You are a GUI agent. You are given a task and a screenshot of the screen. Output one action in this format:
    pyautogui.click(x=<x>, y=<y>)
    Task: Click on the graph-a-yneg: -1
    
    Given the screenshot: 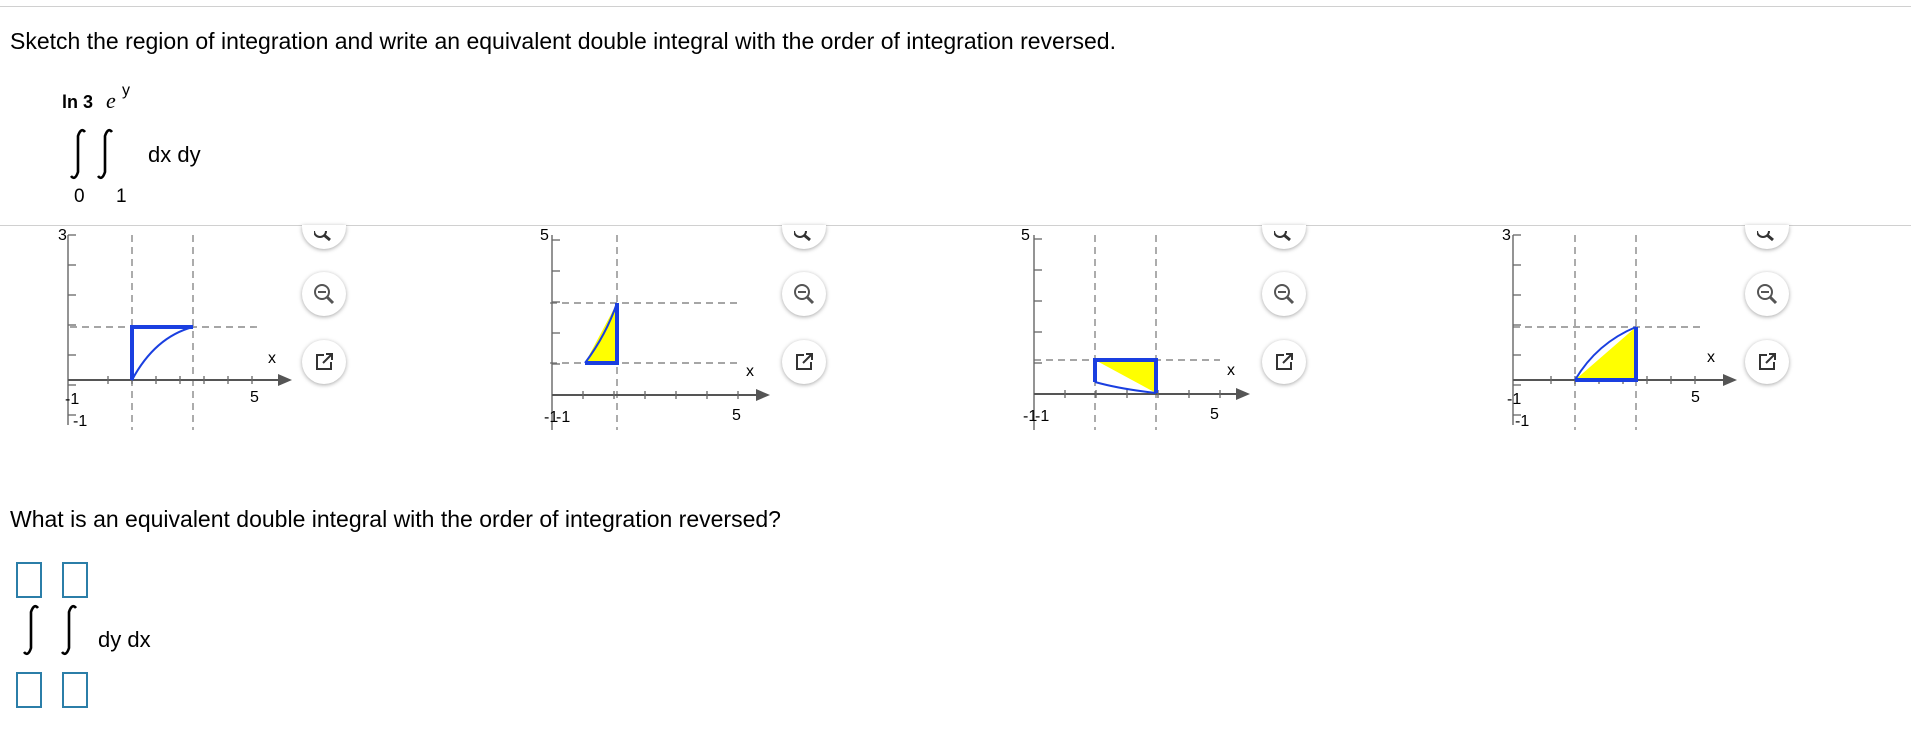 What is the action you would take?
    pyautogui.click(x=80, y=421)
    